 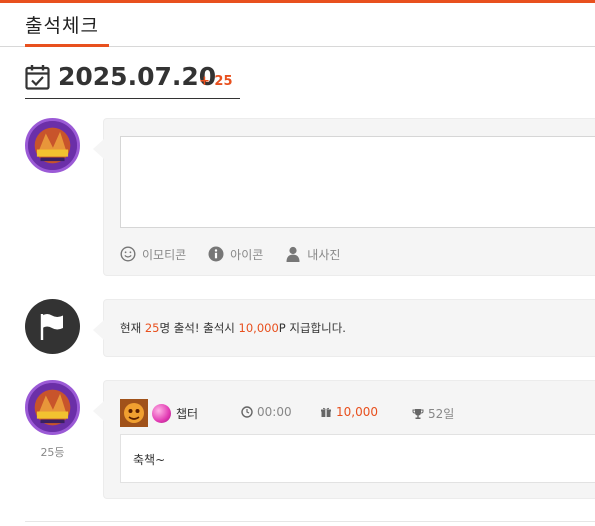 What do you see at coordinates (357, 182) in the screenshot?
I see `comment-input` at bounding box center [357, 182].